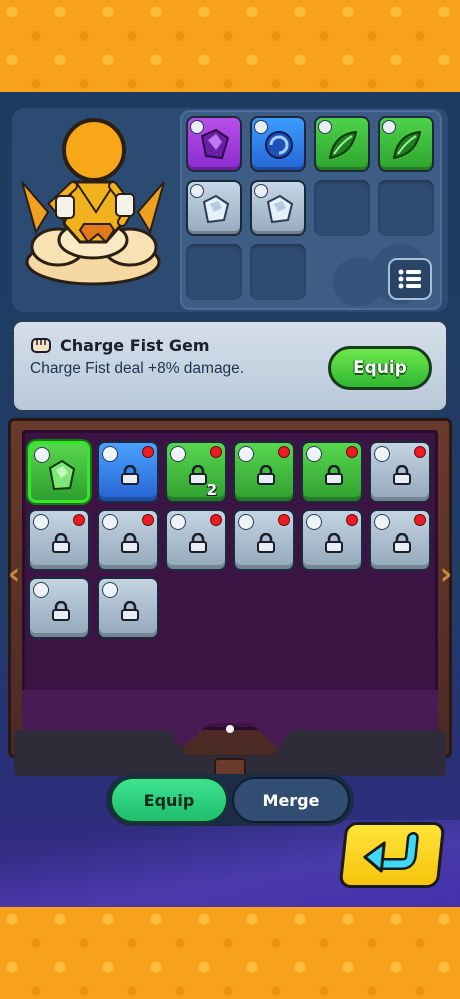 This screenshot has height=999, width=460. What do you see at coordinates (230, 46) in the screenshot?
I see `top-pattern-band` at bounding box center [230, 46].